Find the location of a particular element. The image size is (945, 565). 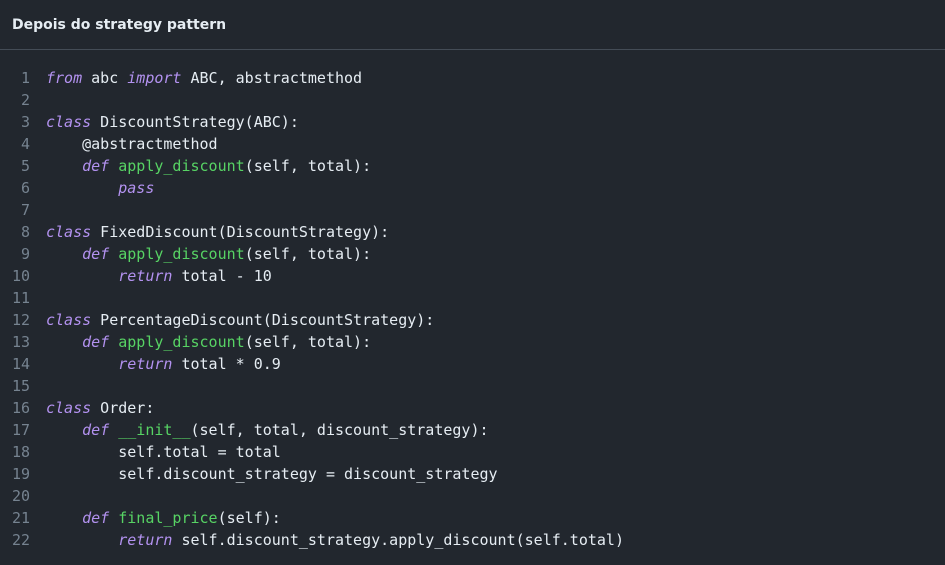

line-number: 21 is located at coordinates (20, 518).